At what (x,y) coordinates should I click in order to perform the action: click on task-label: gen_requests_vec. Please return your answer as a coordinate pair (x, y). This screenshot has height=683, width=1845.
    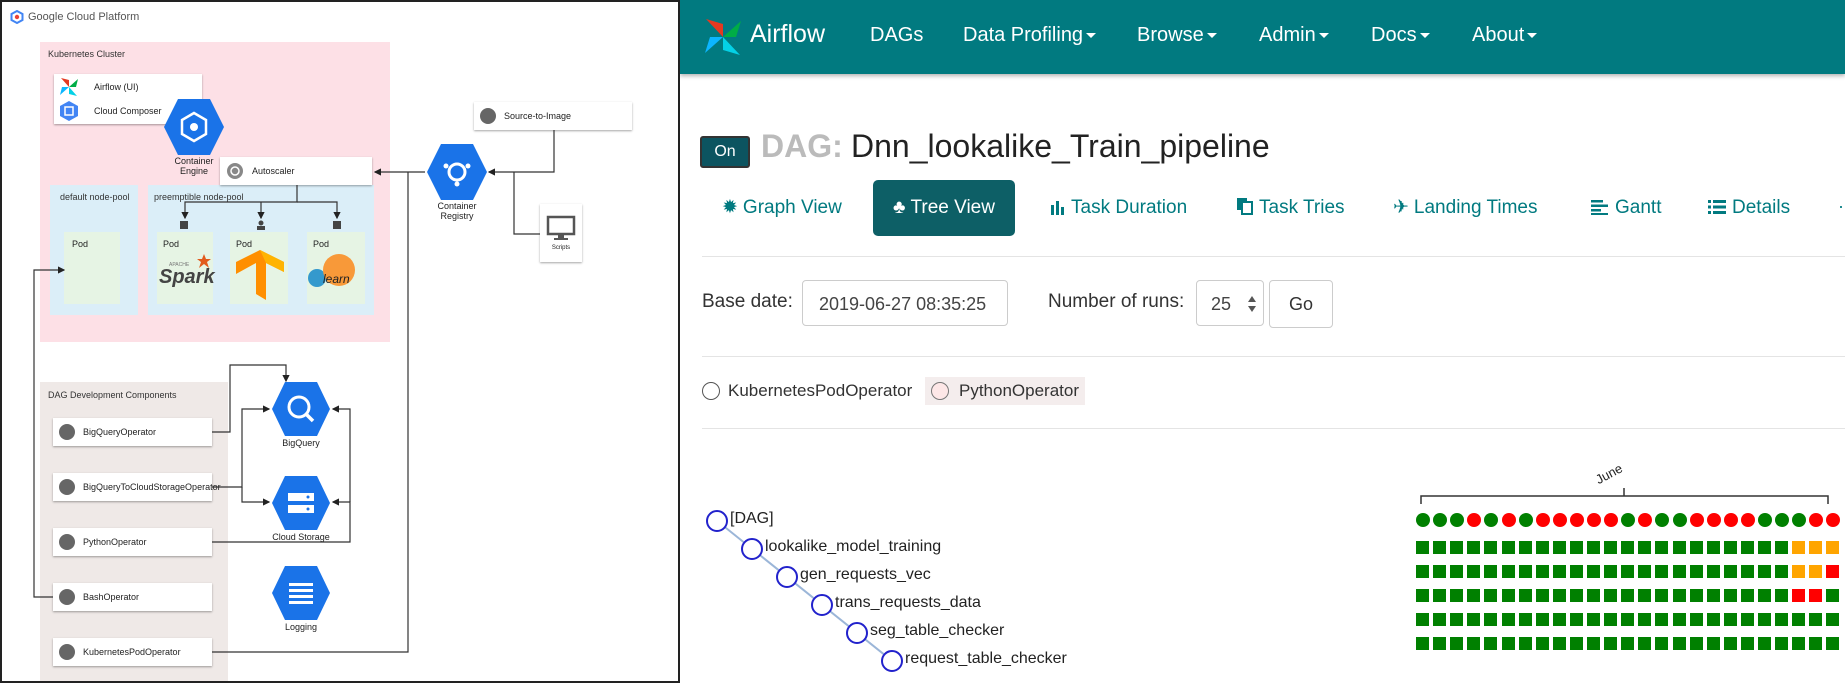
    Looking at the image, I should click on (865, 575).